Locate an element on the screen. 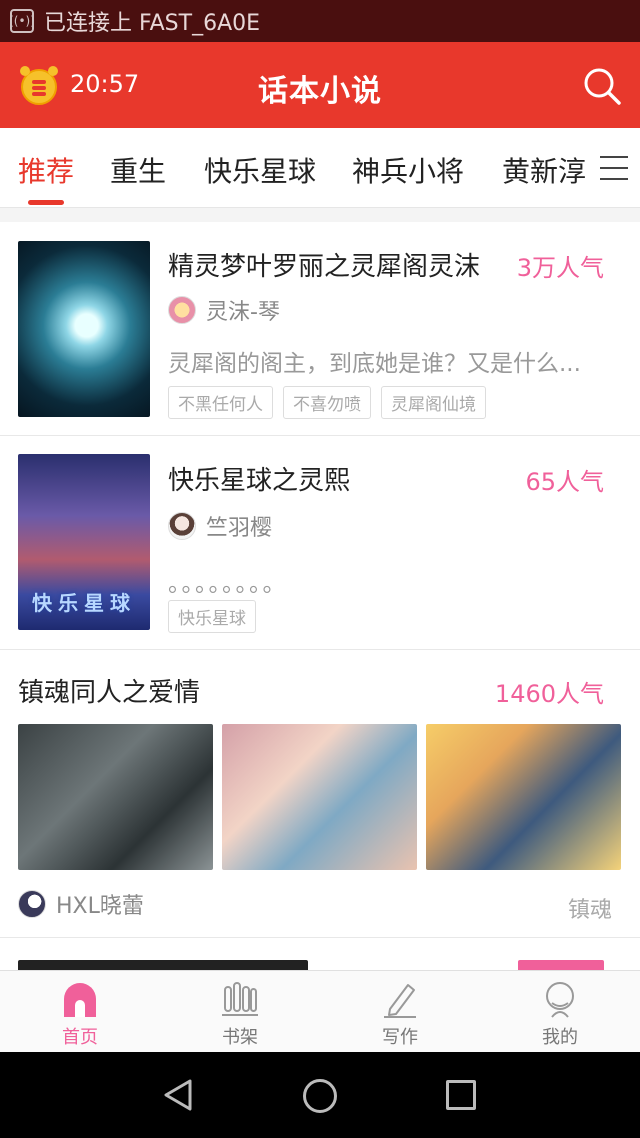 This screenshot has height=1138, width=640. book-popularity: 3万人气 is located at coordinates (560, 268).